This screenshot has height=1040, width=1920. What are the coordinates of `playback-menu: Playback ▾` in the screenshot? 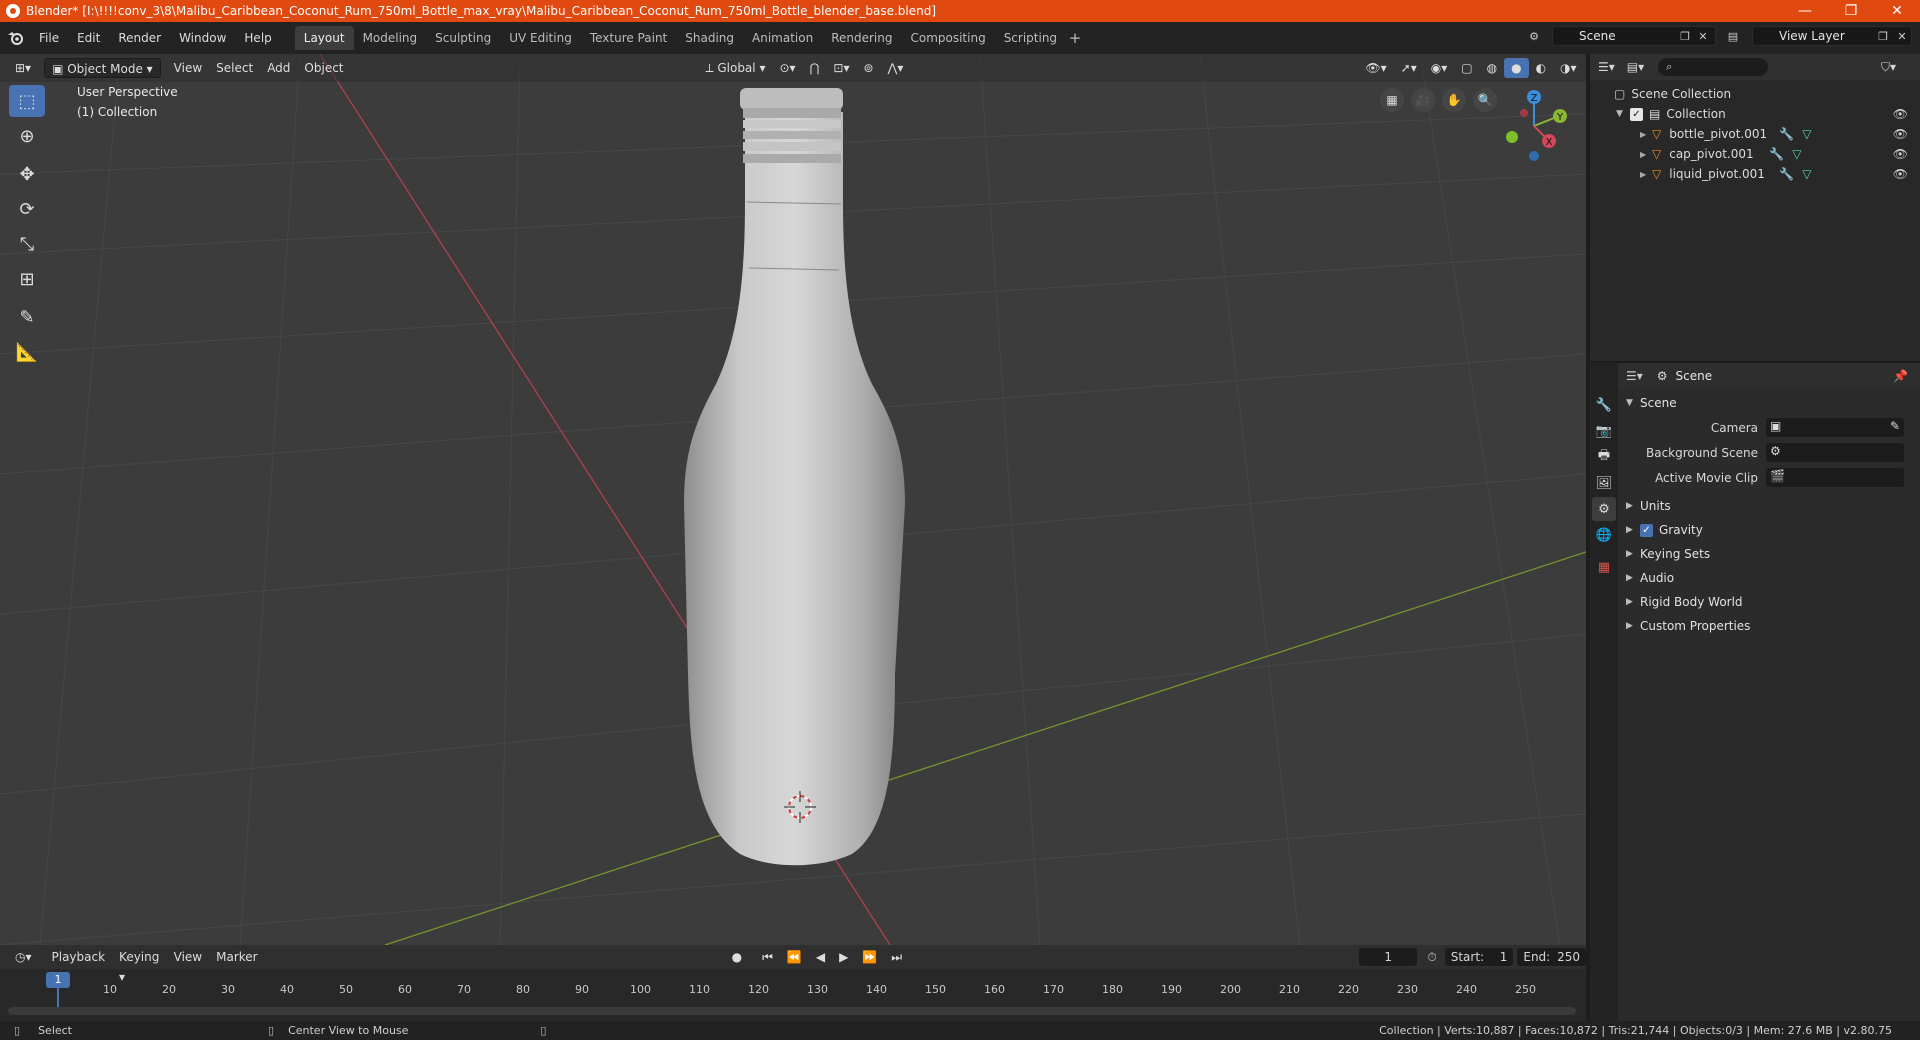 It's located at (79, 965).